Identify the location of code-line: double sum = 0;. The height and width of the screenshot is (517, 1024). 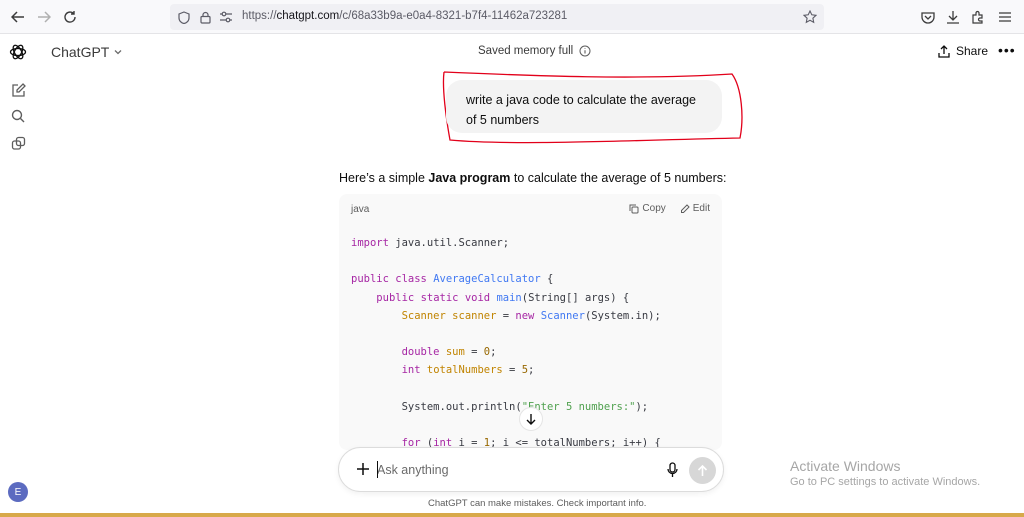
(449, 352).